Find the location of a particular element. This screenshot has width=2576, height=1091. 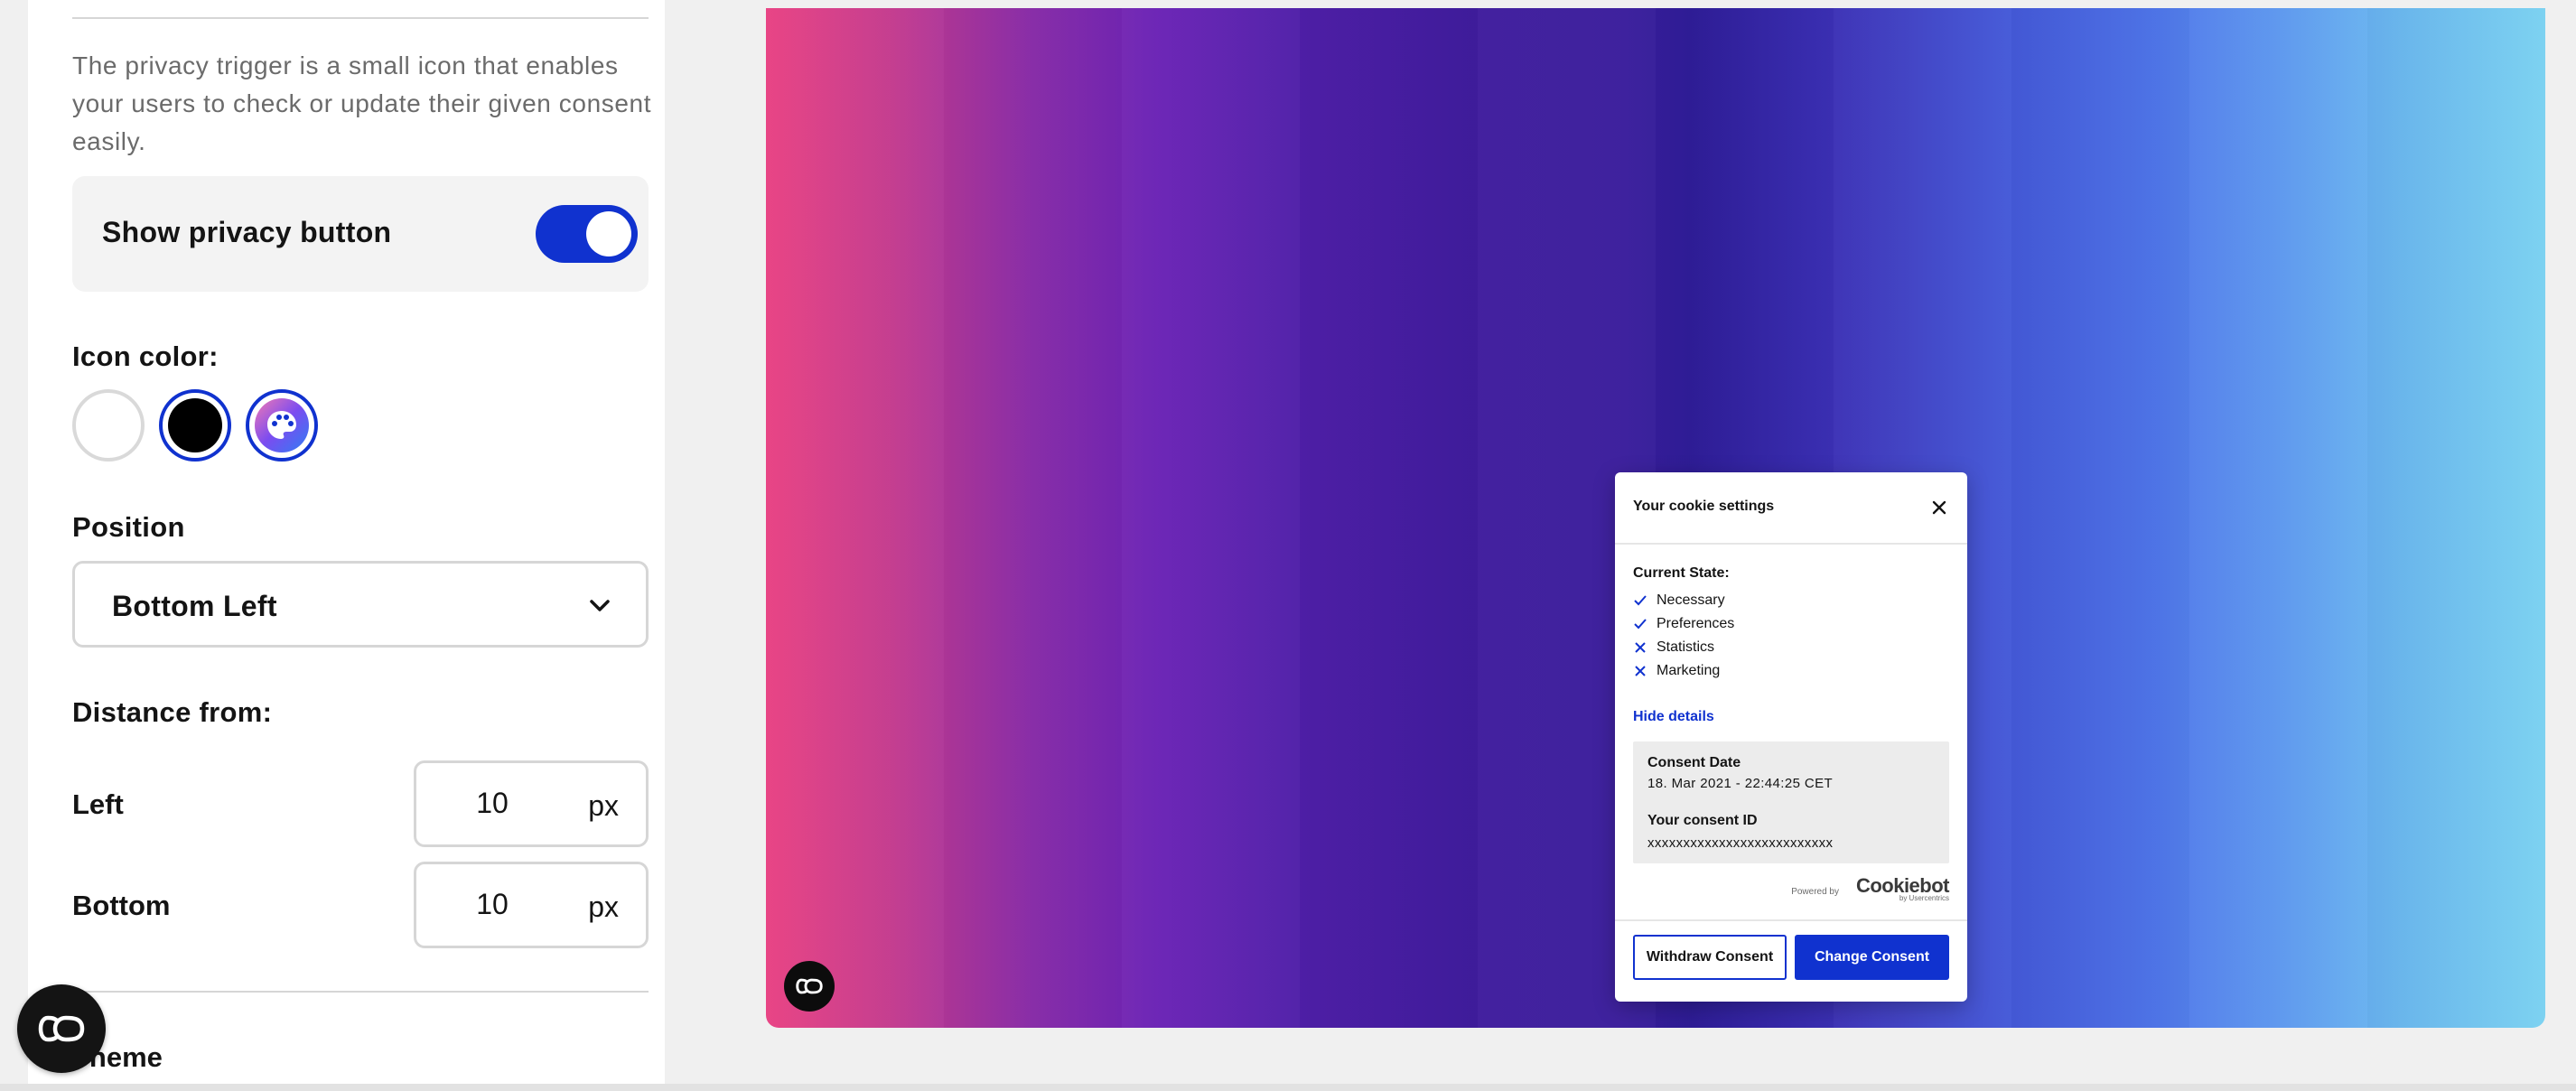

icon-color-white-swatch is located at coordinates (108, 425).